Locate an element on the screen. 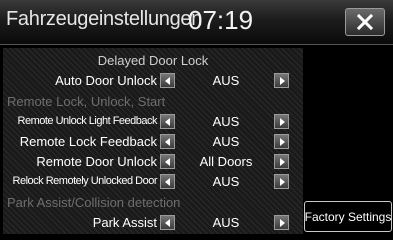 This screenshot has height=240, width=393. setting-label: Remote Lock Feedback is located at coordinates (88, 141).